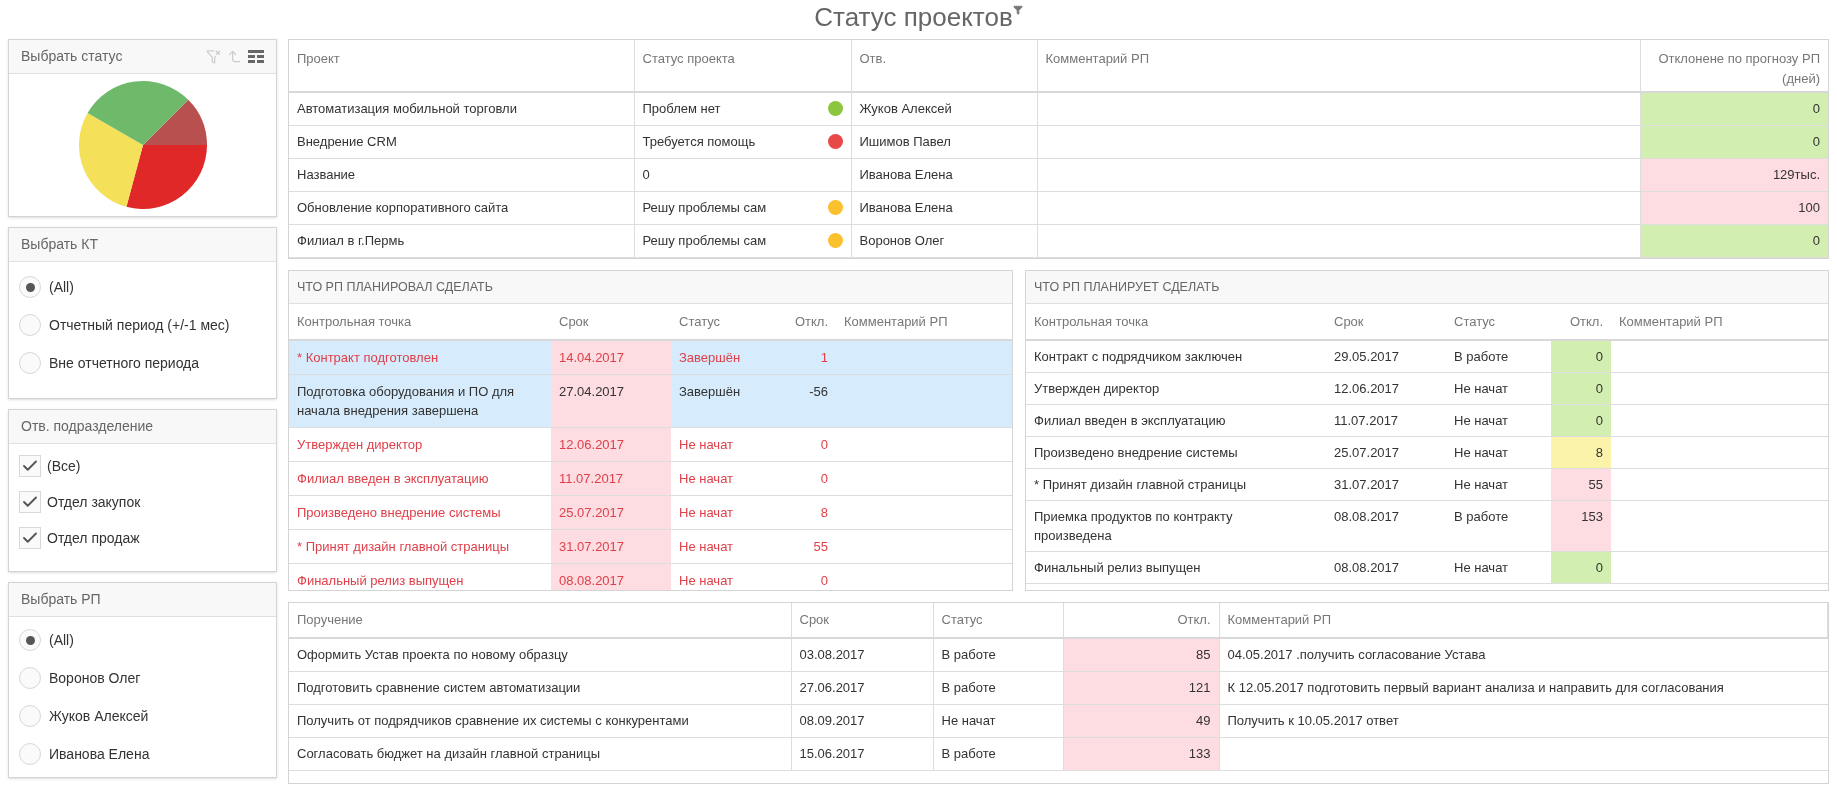 This screenshot has height=788, width=1837. I want to click on table-cell: Получить к 10.05.2017 ответ, so click(1523, 720).